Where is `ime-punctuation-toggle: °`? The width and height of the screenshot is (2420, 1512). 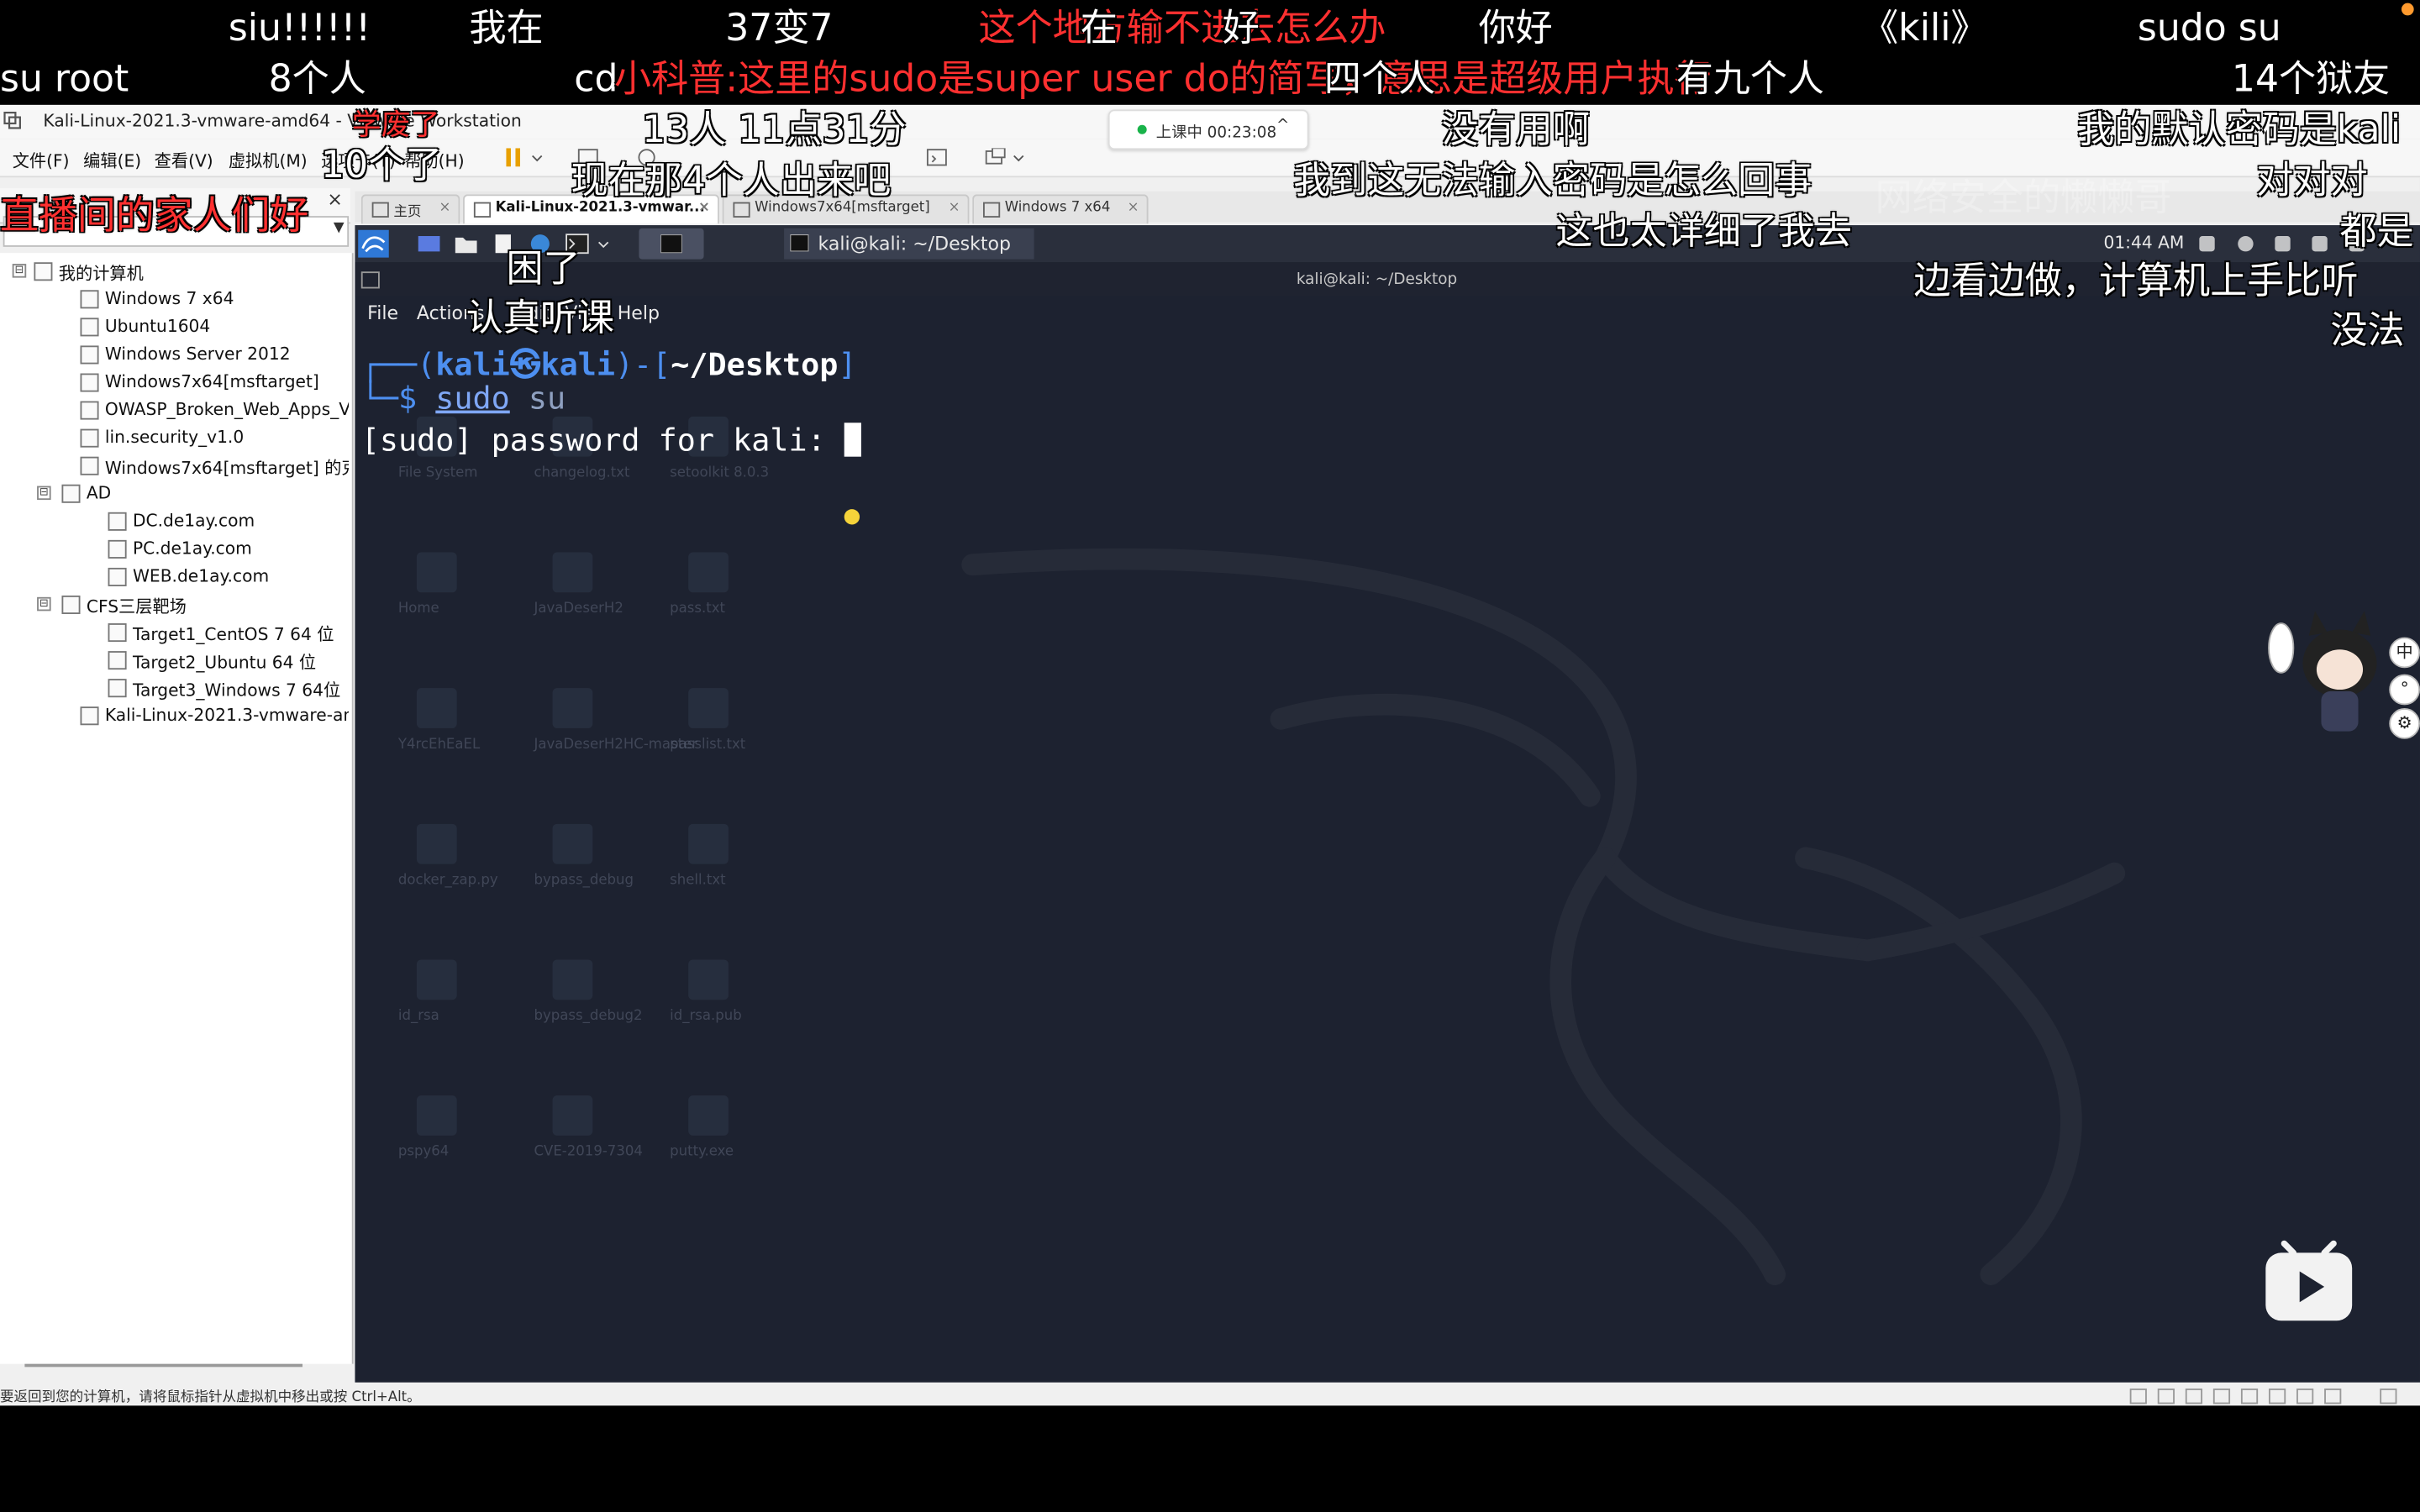
ime-punctuation-toggle: ° is located at coordinates (2404, 690).